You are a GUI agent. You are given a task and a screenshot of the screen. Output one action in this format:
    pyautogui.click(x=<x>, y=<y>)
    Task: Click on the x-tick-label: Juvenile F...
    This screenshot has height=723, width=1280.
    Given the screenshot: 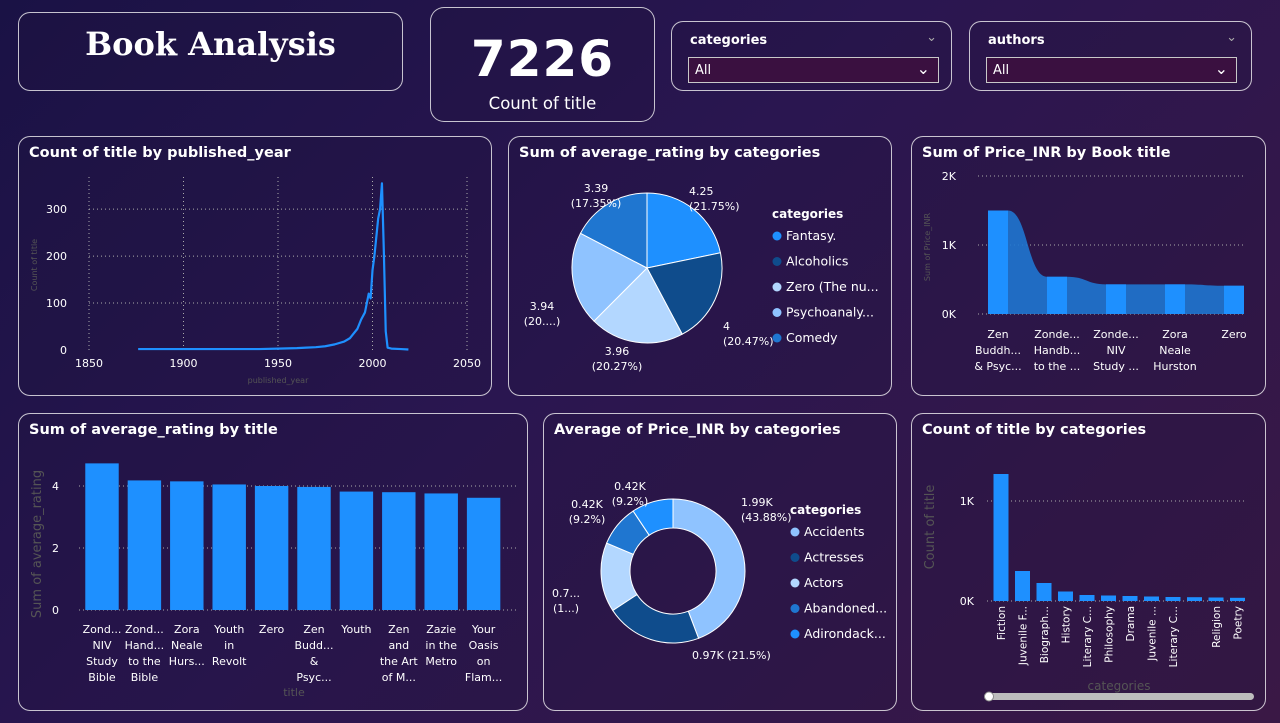 What is the action you would take?
    pyautogui.click(x=1024, y=636)
    